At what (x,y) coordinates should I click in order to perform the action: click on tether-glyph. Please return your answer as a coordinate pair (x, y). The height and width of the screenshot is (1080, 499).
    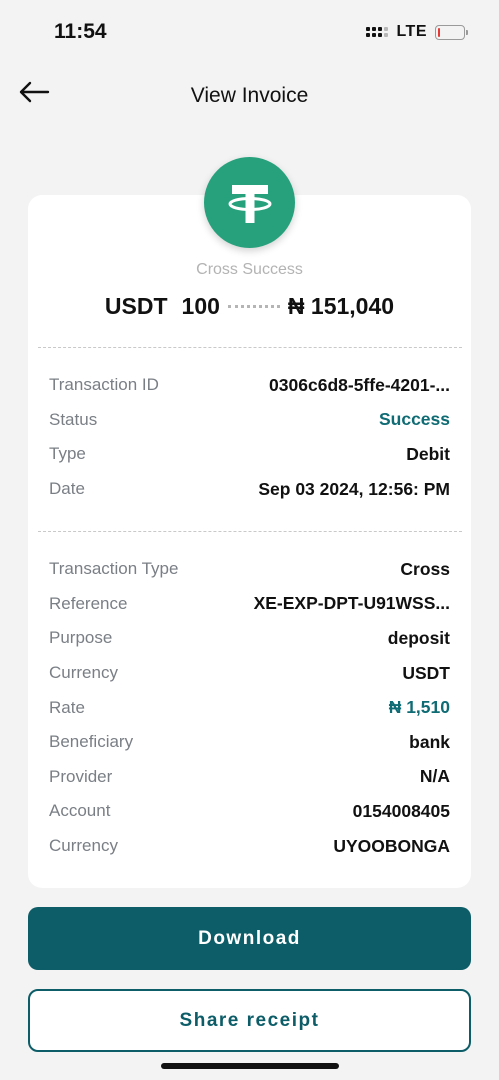
    Looking at the image, I should click on (249, 203).